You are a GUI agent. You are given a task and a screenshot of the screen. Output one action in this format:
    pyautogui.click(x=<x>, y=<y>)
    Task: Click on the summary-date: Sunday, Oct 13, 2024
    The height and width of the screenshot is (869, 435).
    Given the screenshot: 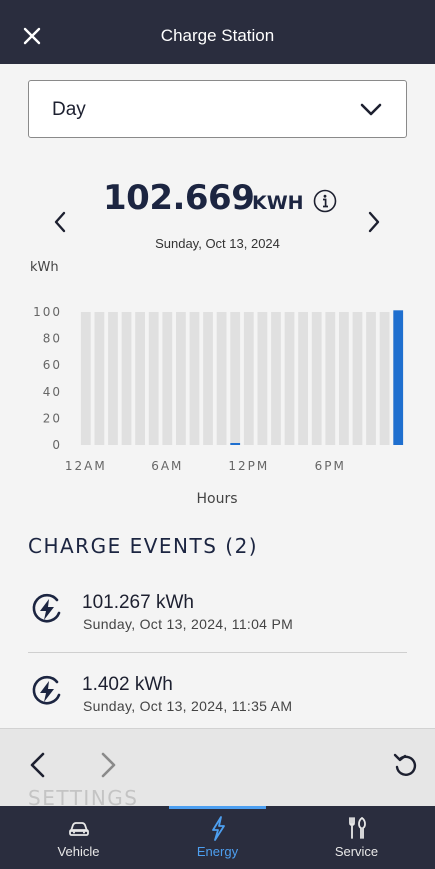 What is the action you would take?
    pyautogui.click(x=217, y=243)
    